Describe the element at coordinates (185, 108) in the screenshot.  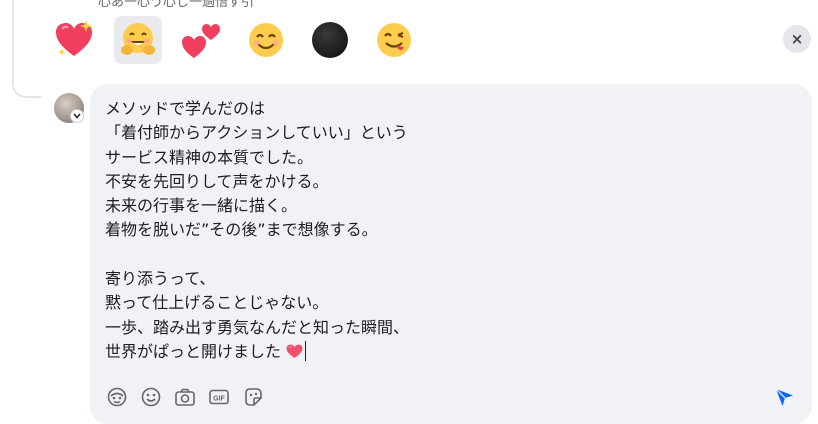
I see `message-line: メソッドで学んだのは` at that location.